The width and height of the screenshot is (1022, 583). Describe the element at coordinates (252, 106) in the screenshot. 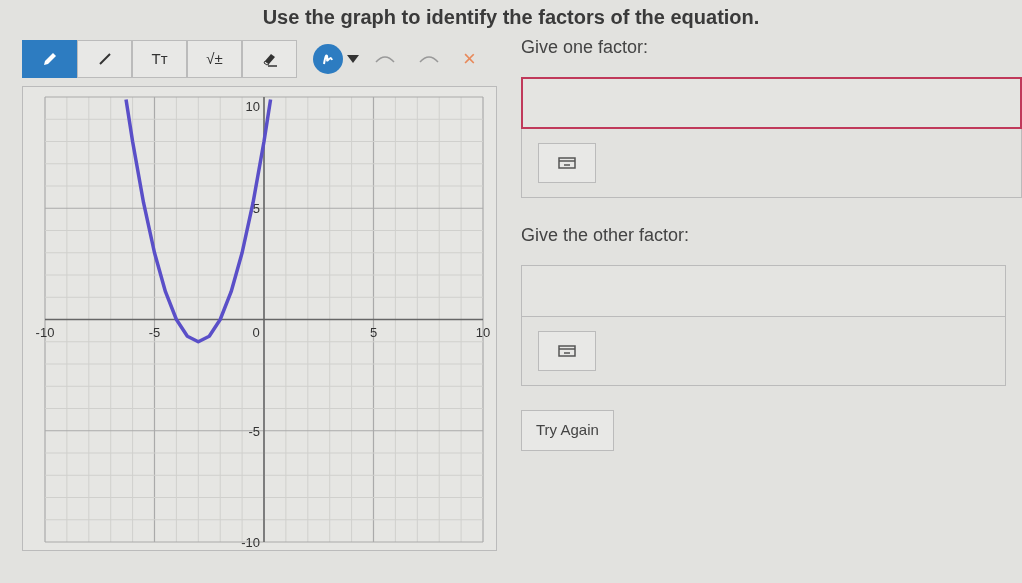

I see `y-tick-label: 10` at that location.